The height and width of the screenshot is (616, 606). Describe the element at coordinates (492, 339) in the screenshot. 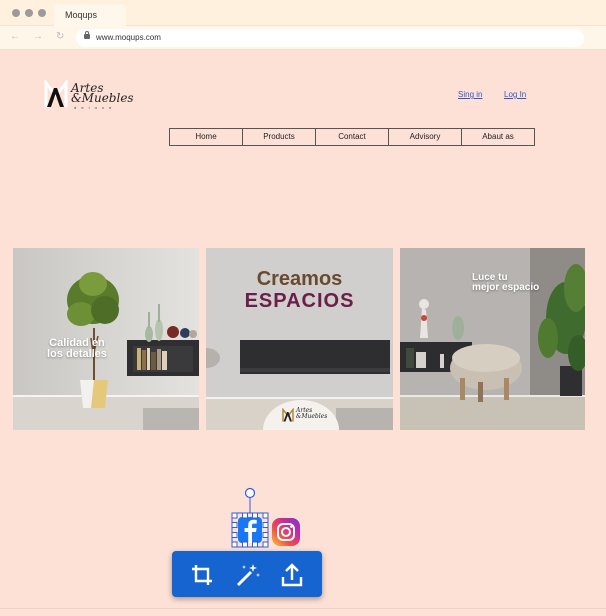

I see `banner-right: Luce tu mejor espacio` at that location.